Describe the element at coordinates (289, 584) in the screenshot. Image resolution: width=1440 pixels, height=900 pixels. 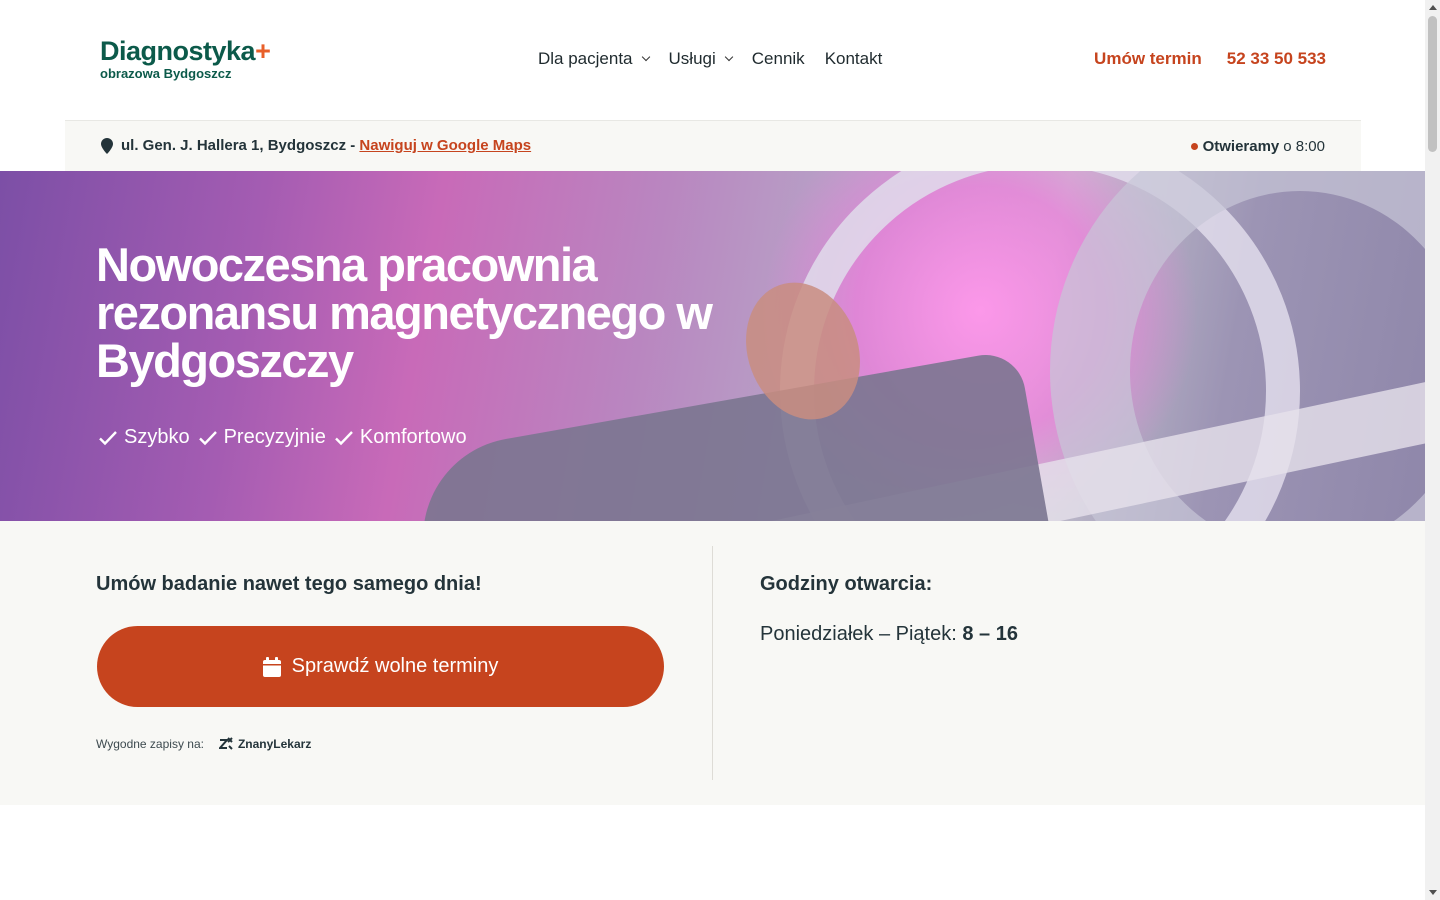
I see `booking-title: Umów badanie nawet tego samego dnia!` at that location.